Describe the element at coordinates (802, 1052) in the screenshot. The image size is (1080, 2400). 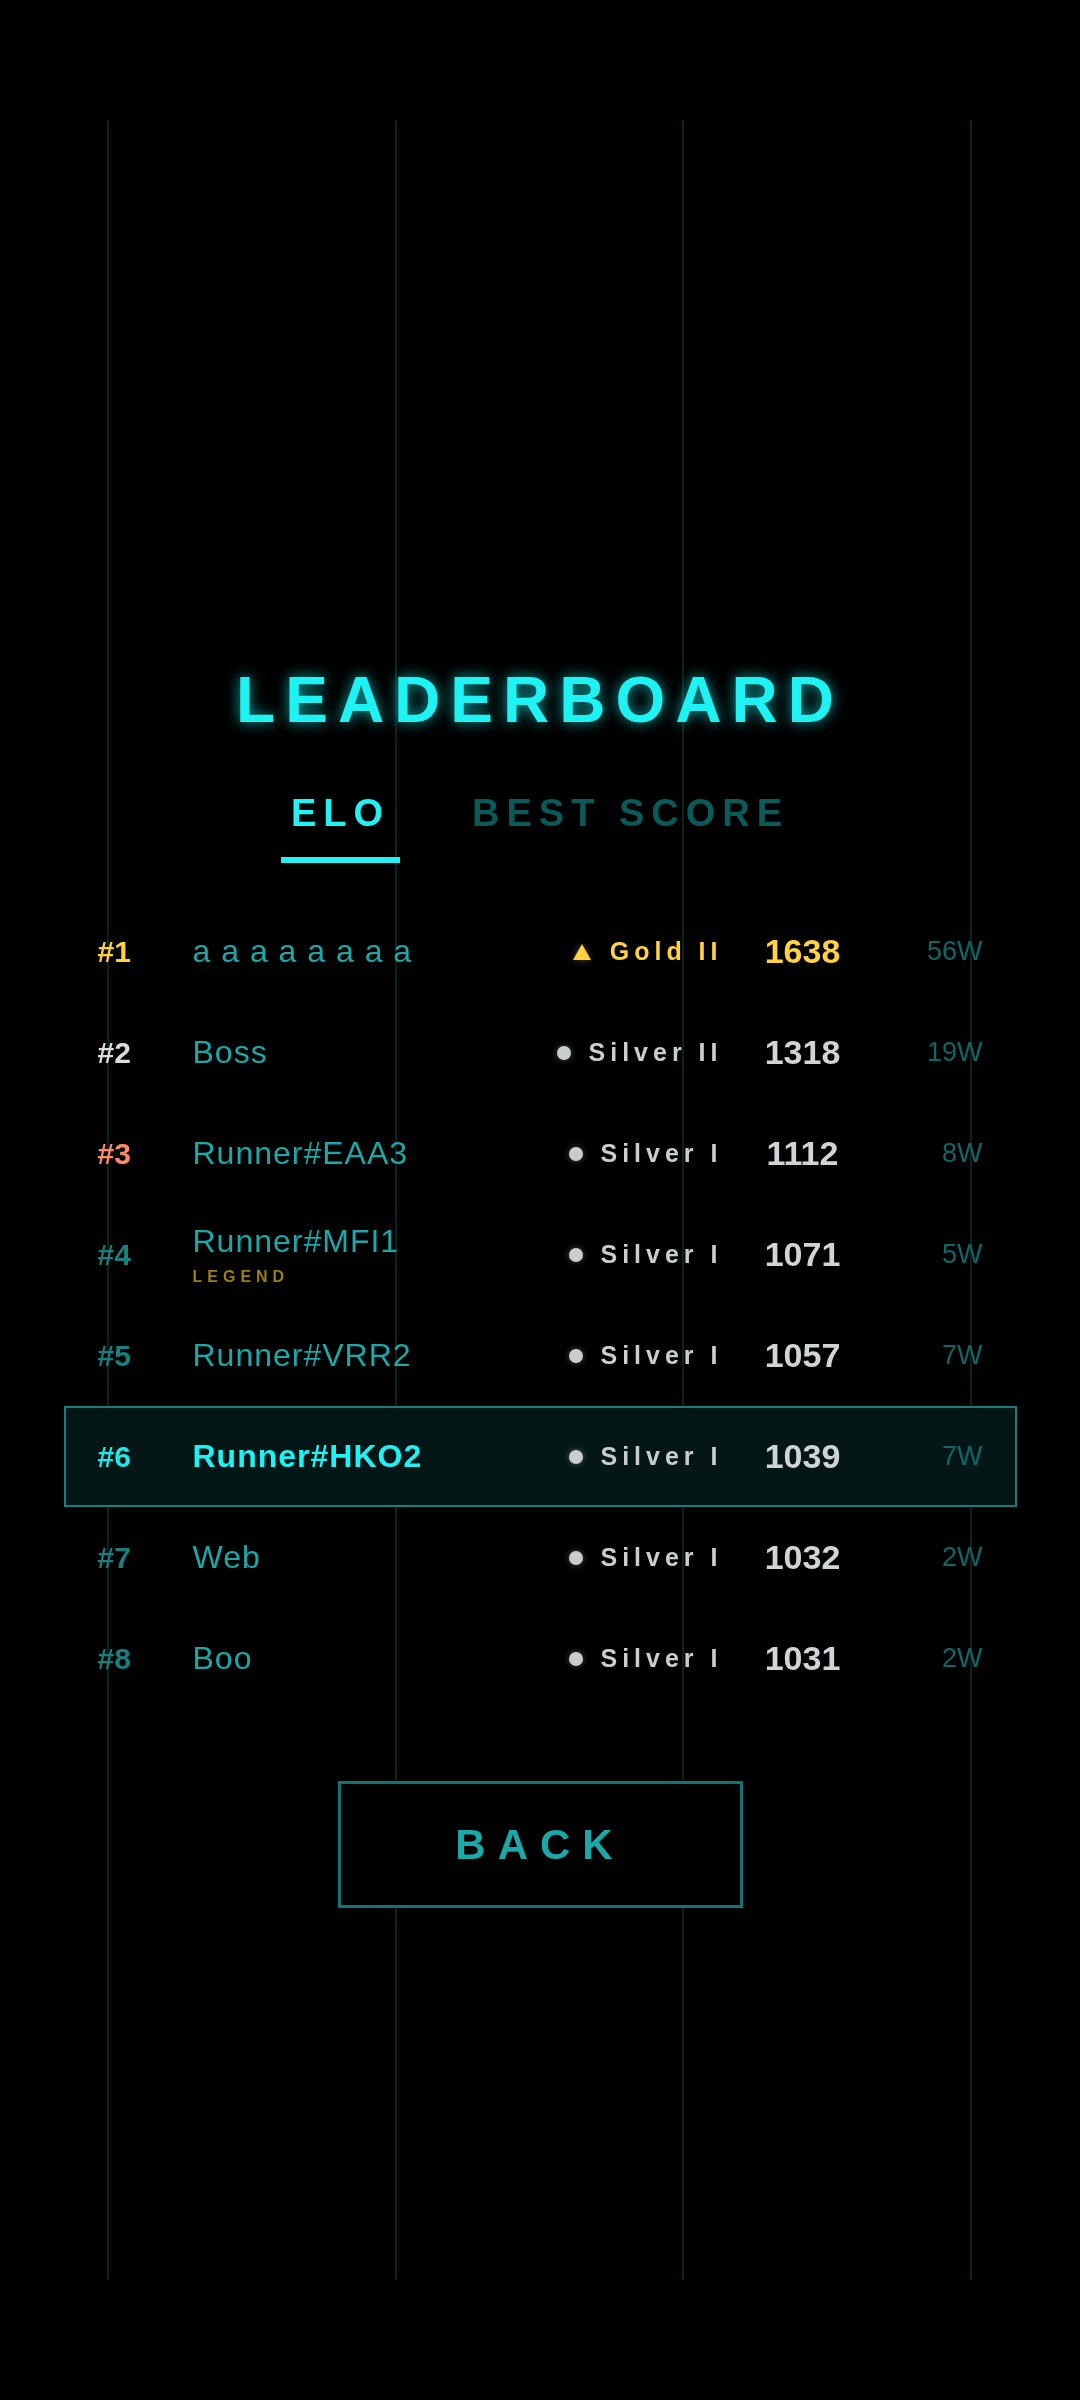
I see `elo-rating: 1318` at that location.